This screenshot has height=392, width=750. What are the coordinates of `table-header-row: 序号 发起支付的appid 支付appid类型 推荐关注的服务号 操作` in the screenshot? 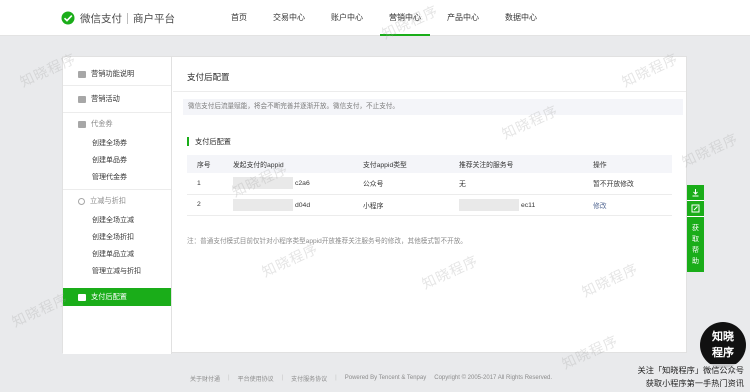 It's located at (429, 164).